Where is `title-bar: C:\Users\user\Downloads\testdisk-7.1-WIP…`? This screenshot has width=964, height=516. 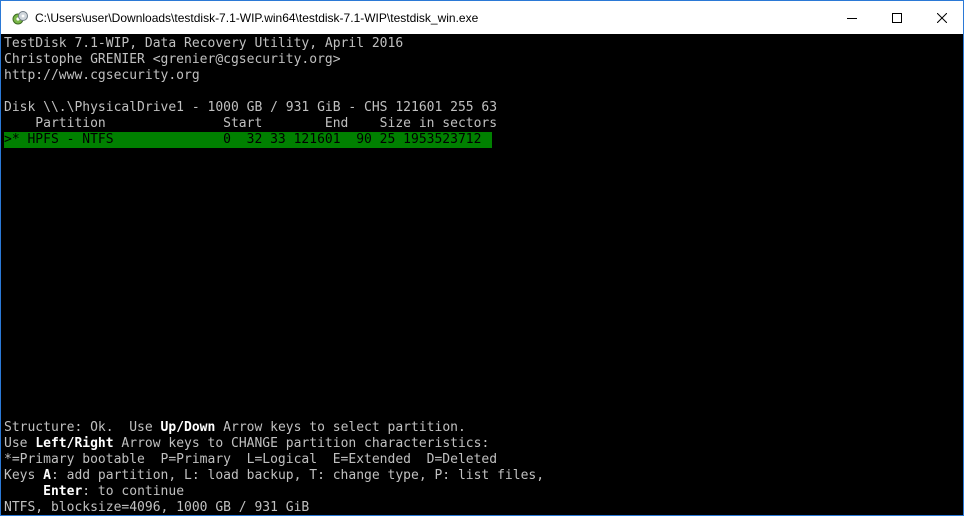
title-bar: C:\Users\user\Downloads\testdisk-7.1-WIP… is located at coordinates (482, 17).